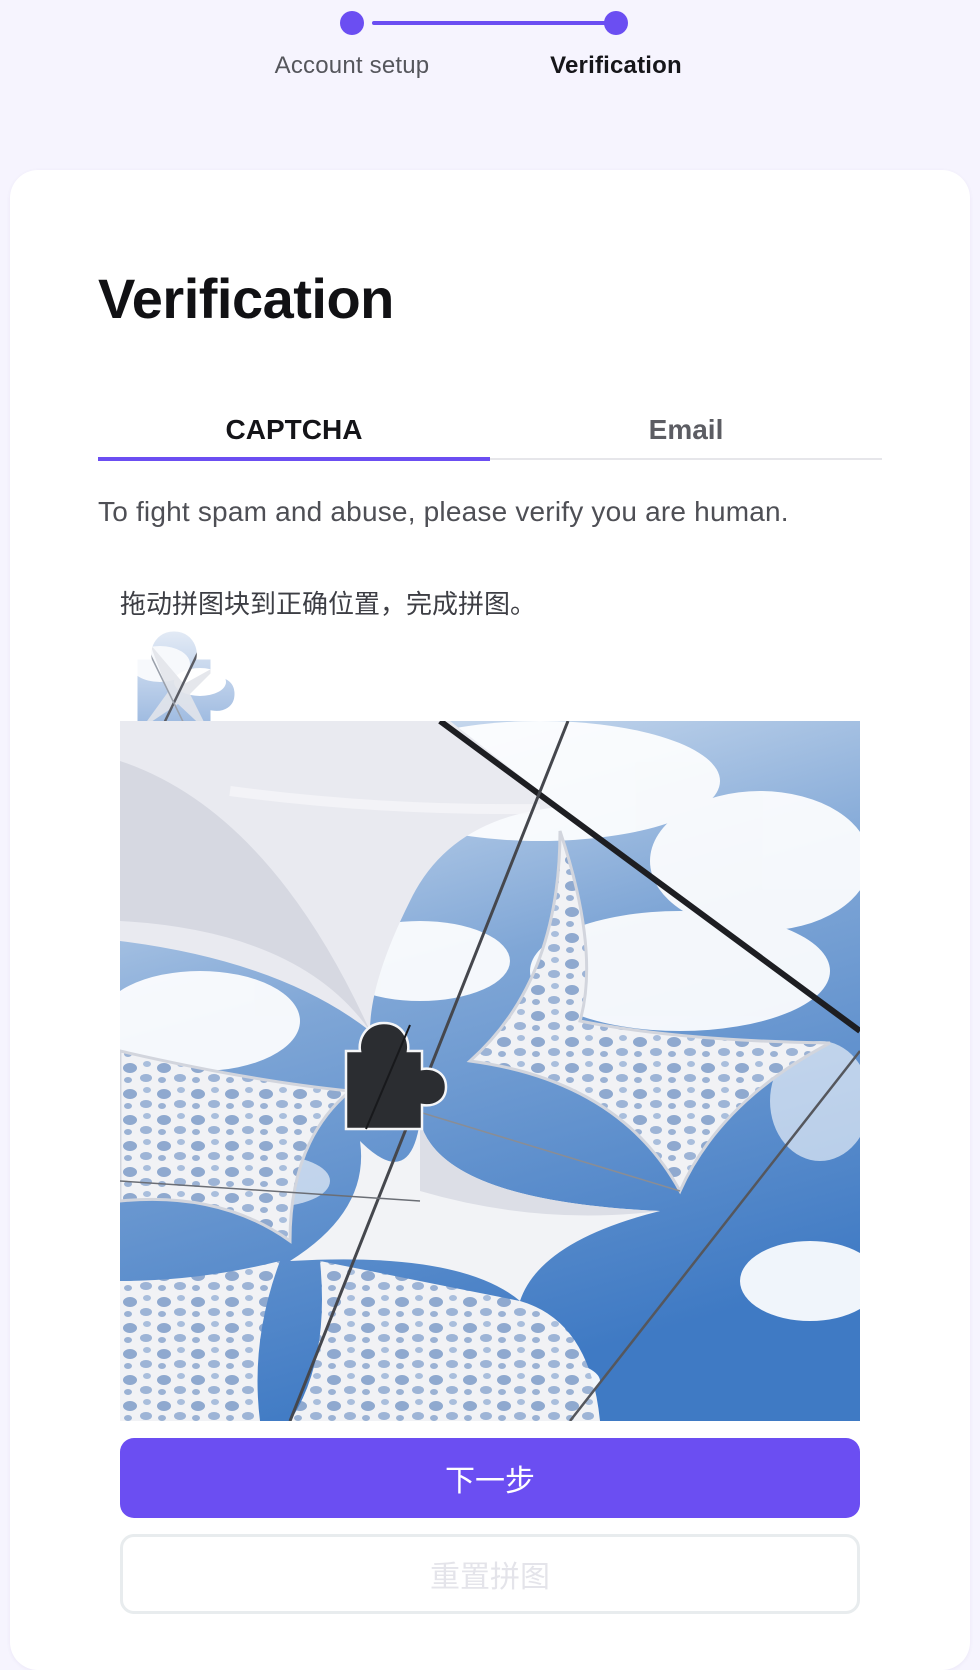  Describe the element at coordinates (686, 430) in the screenshot. I see `tab-email: Email` at that location.